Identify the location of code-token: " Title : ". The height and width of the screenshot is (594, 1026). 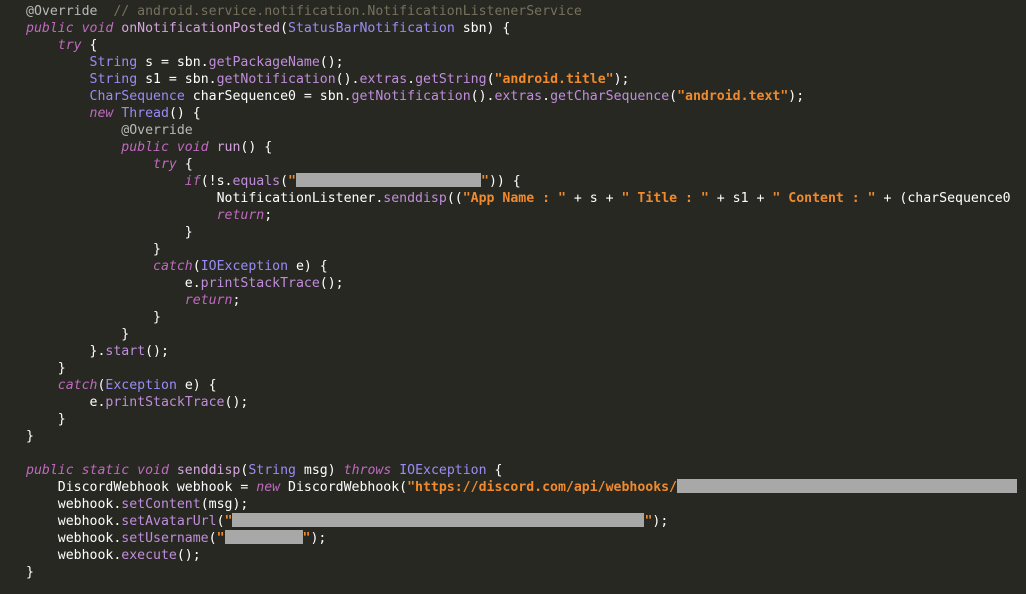
(665, 198).